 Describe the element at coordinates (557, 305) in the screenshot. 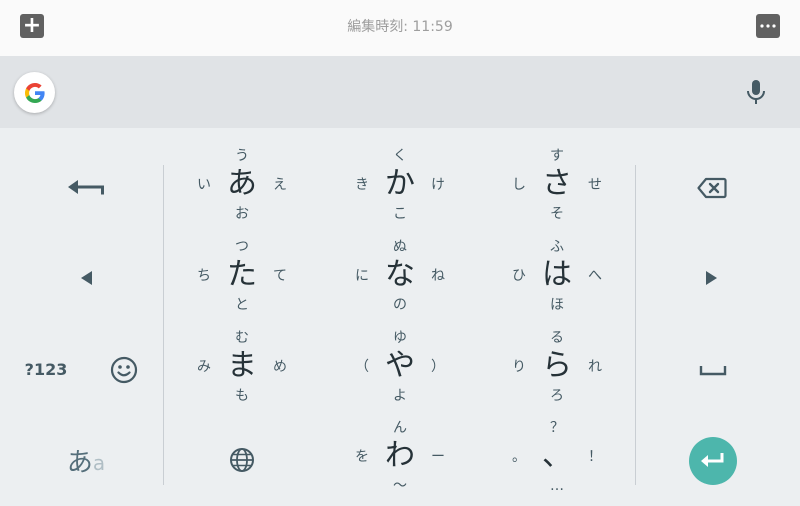

I see `flick-down: ほ` at that location.